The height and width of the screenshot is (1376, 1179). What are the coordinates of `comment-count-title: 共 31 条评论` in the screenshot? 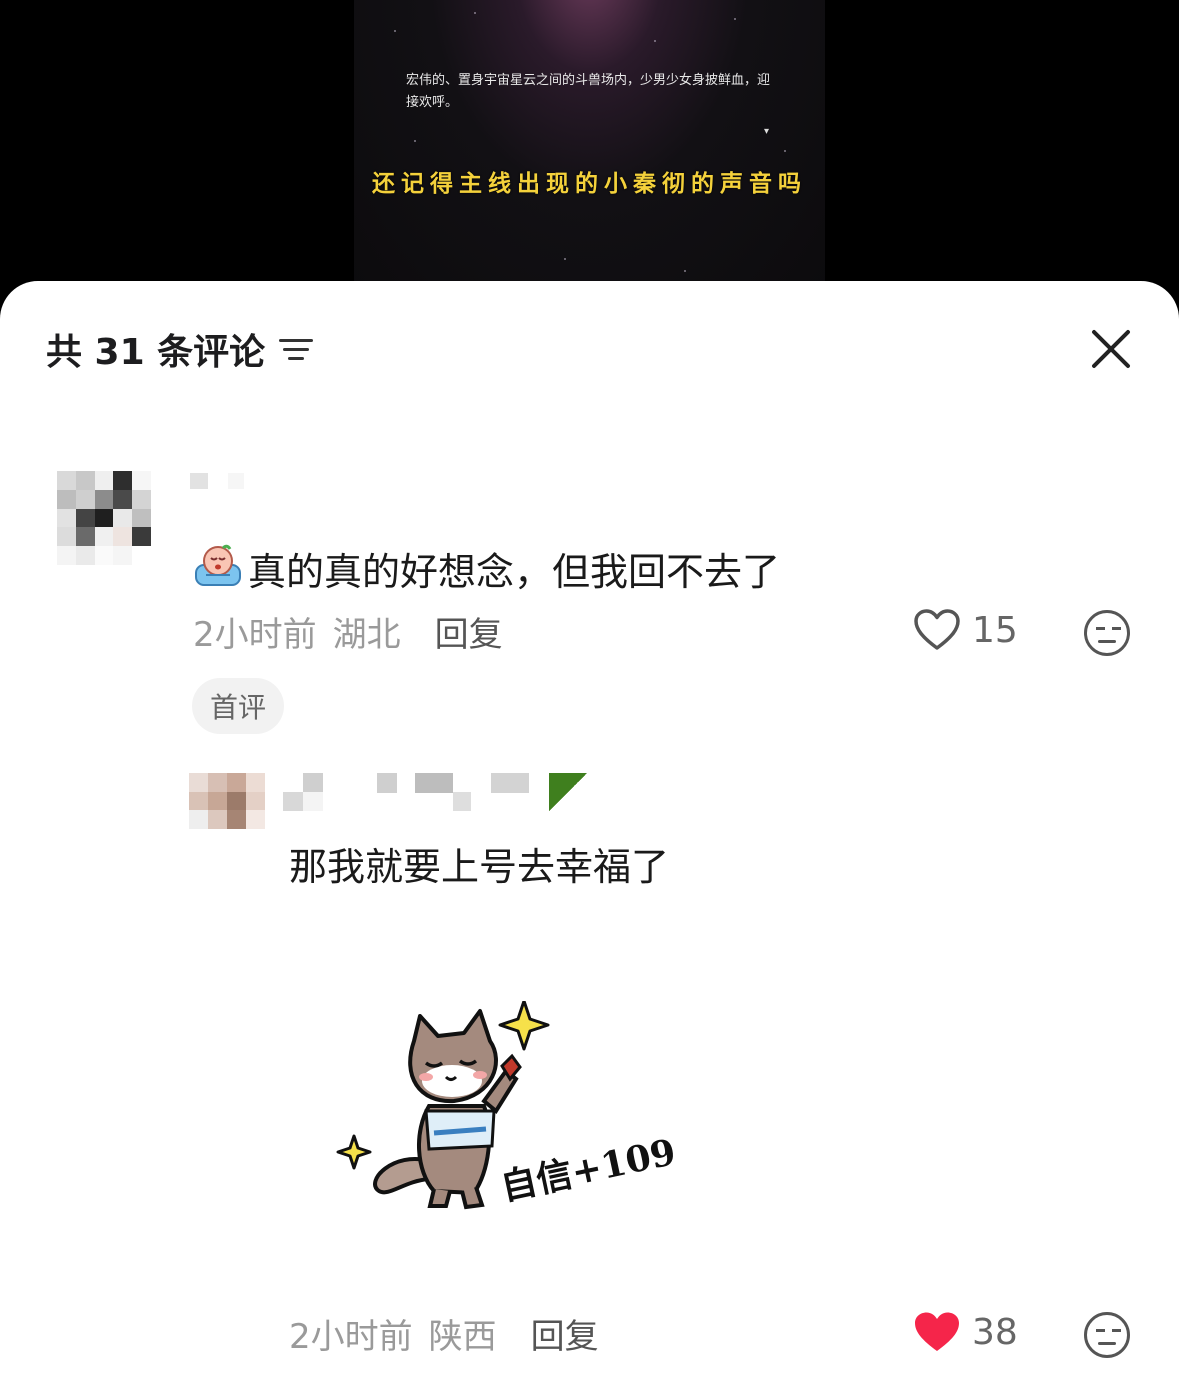 It's located at (156, 352).